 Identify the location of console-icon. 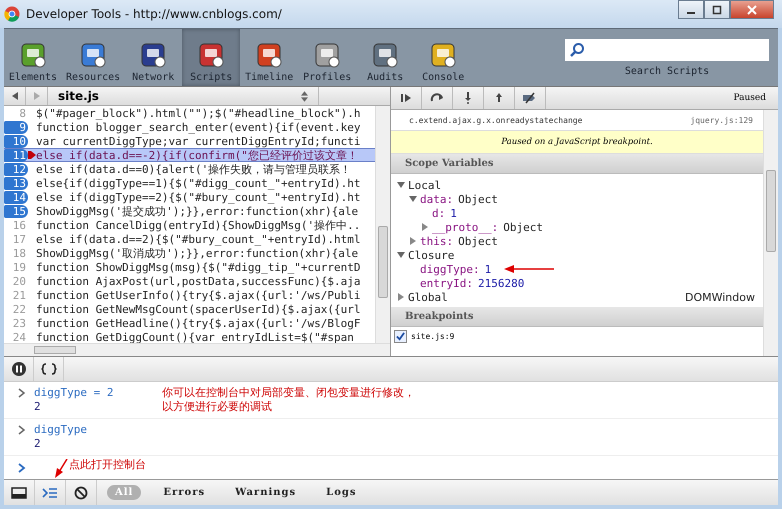
(50, 492).